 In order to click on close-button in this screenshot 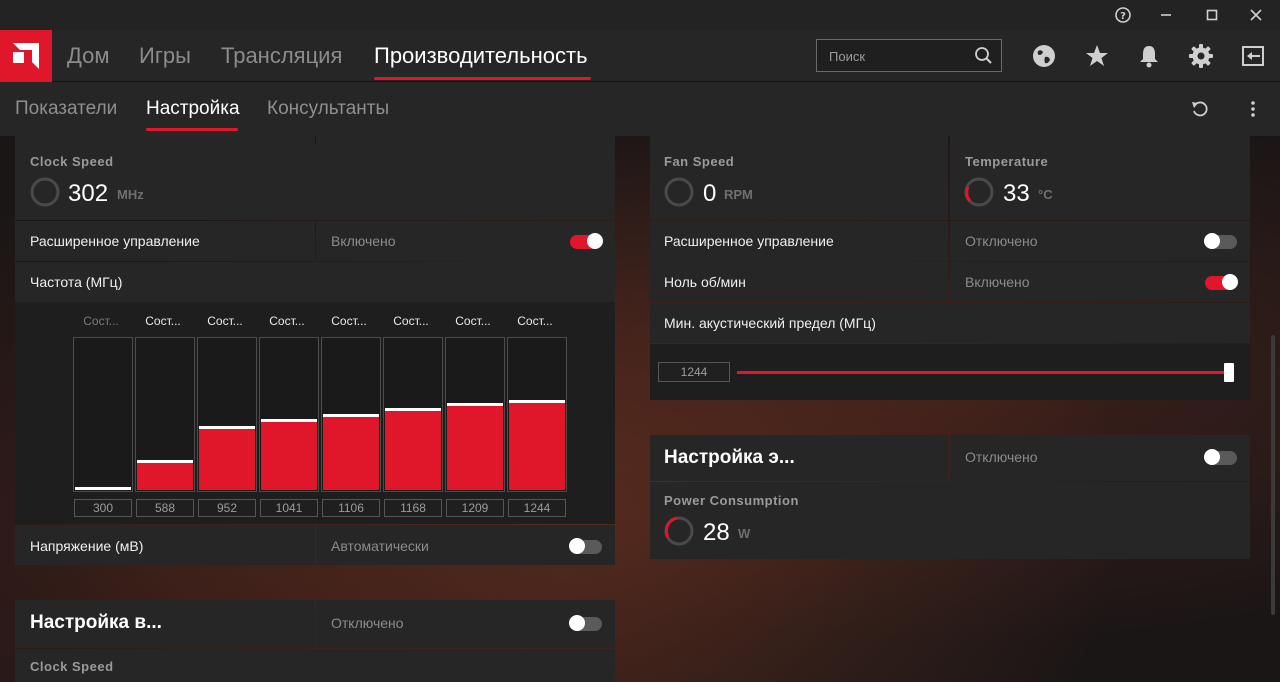, I will do `click(1256, 15)`.